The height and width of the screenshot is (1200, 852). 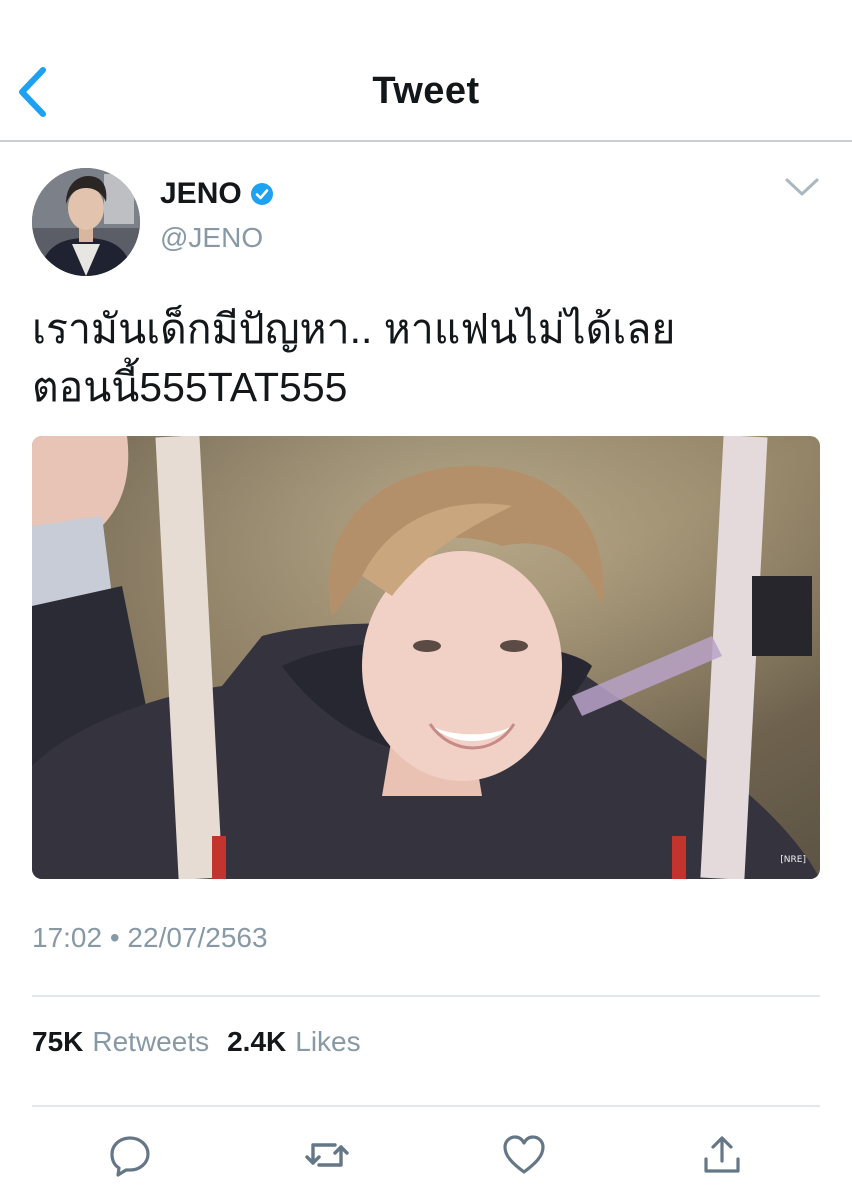 I want to click on like-icon, so click(x=524, y=1154).